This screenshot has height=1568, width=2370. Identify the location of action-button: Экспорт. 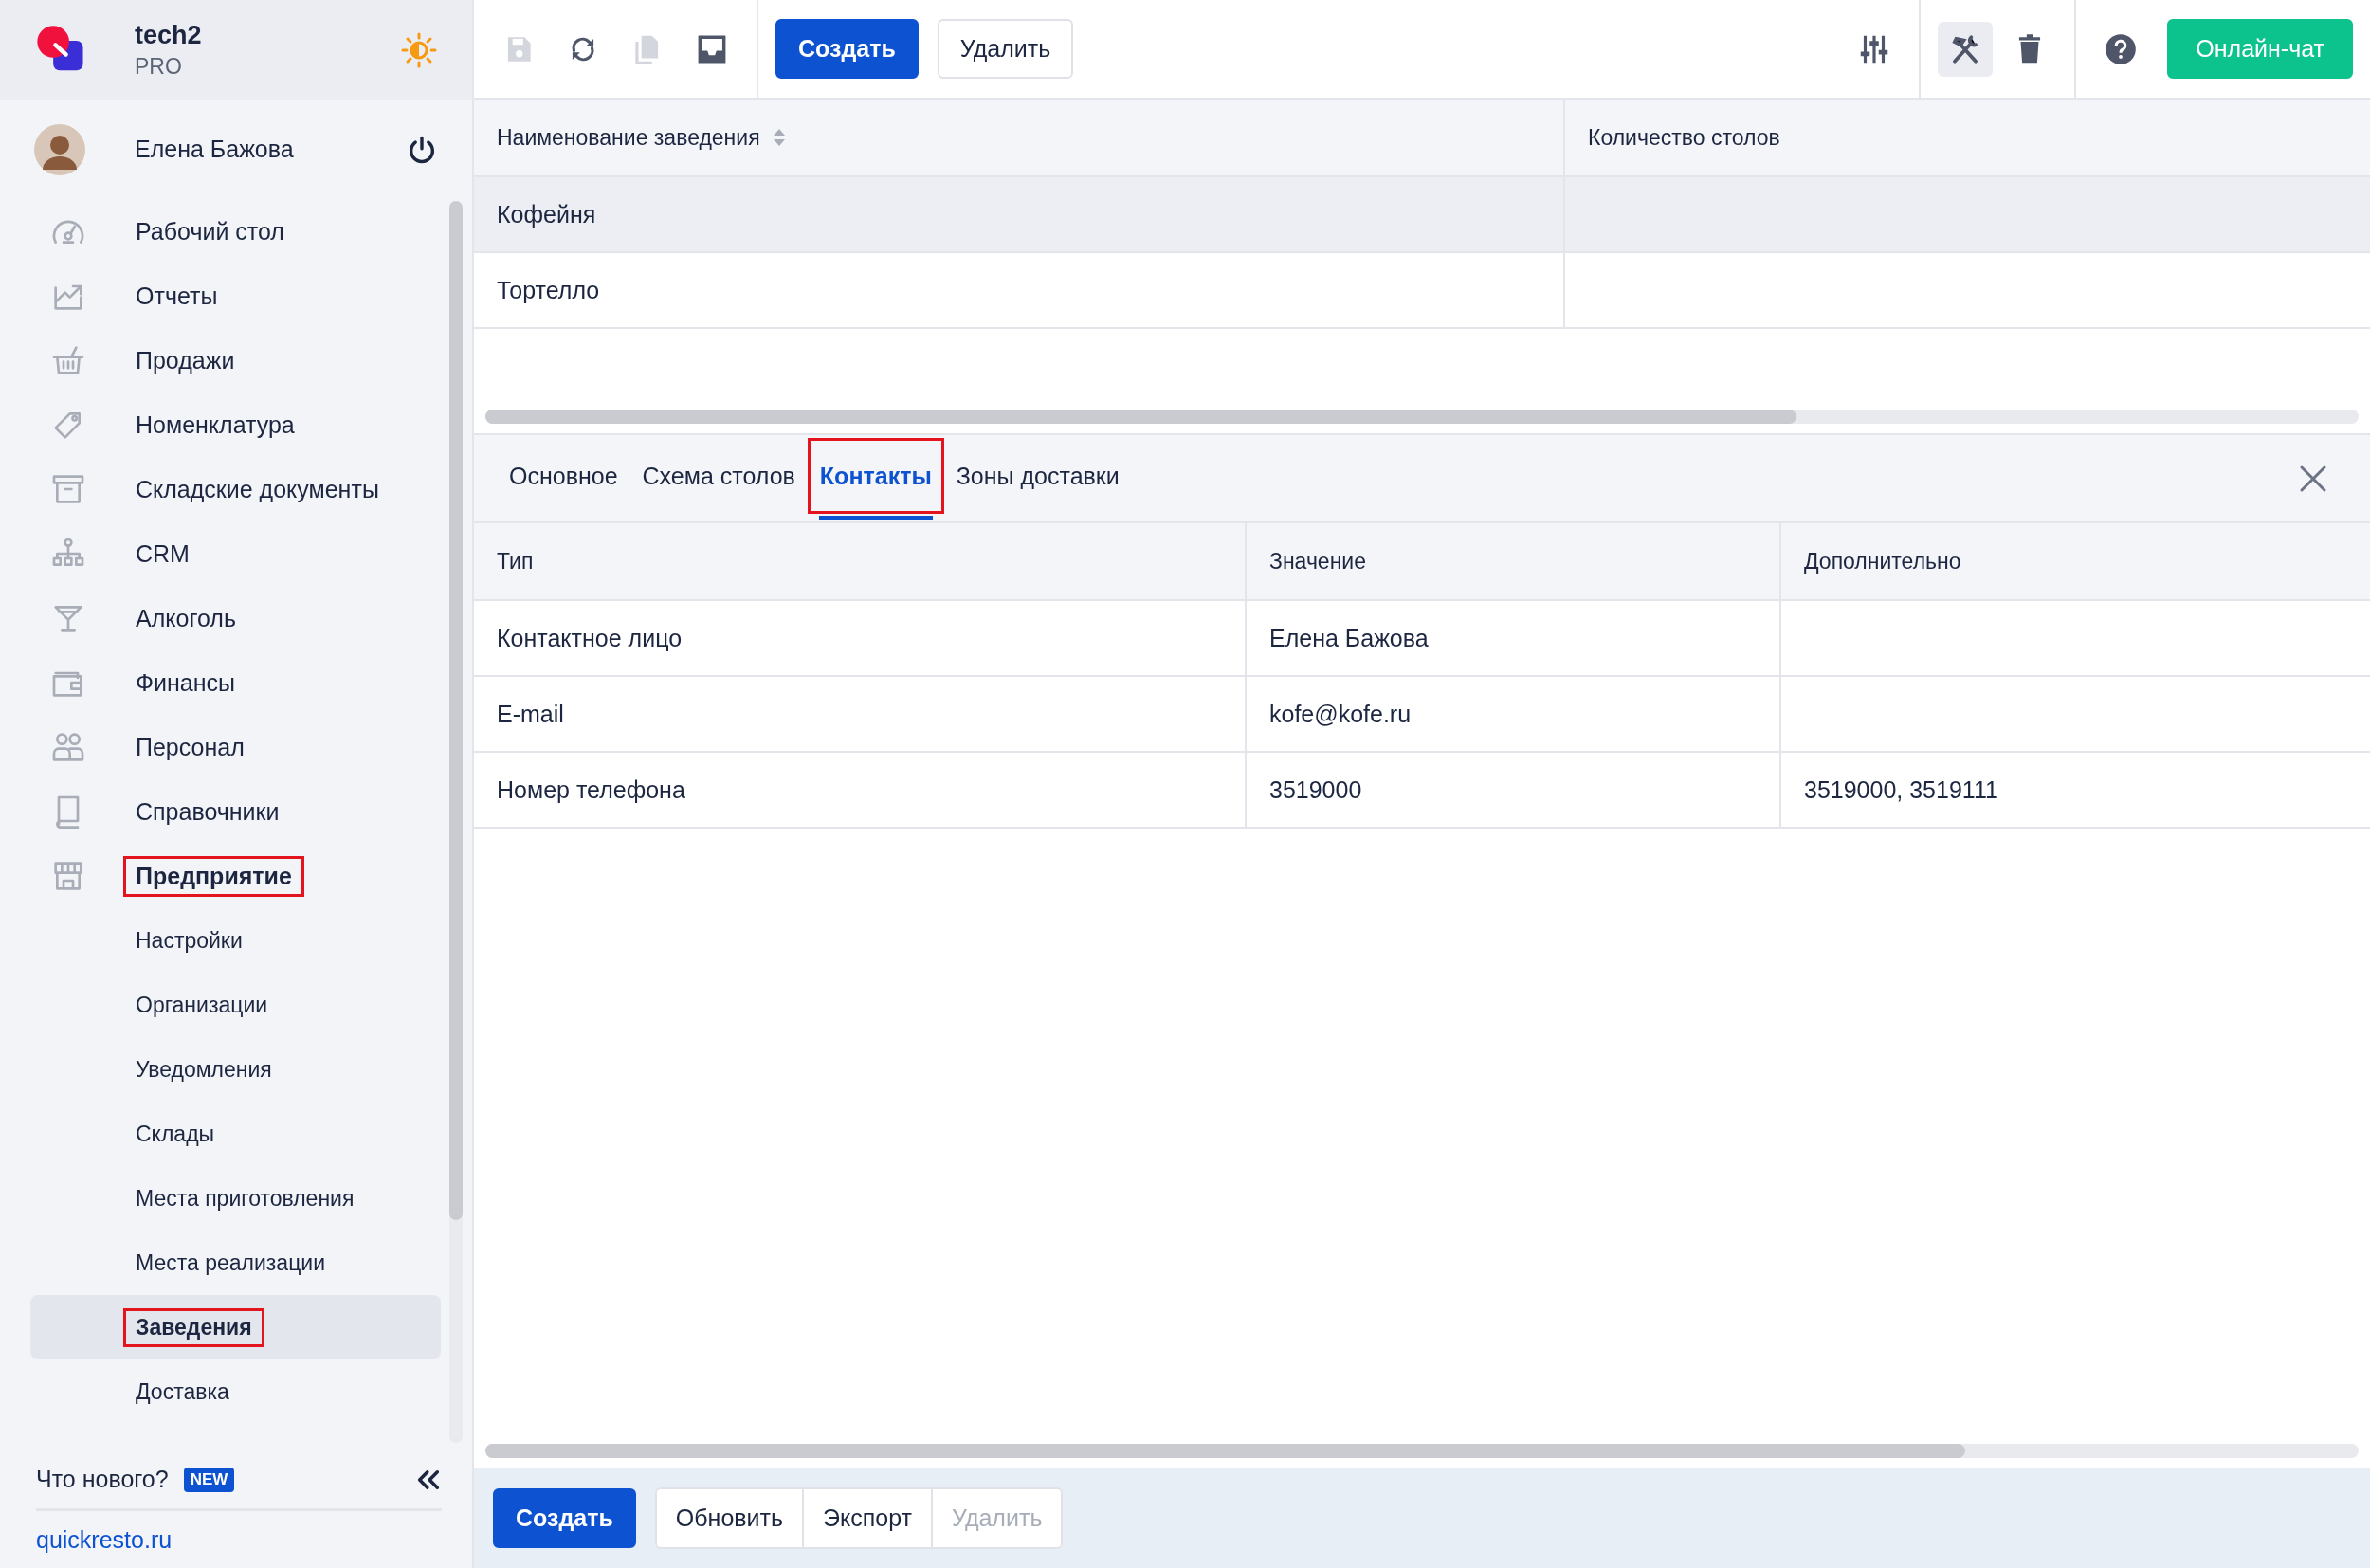
(868, 1517).